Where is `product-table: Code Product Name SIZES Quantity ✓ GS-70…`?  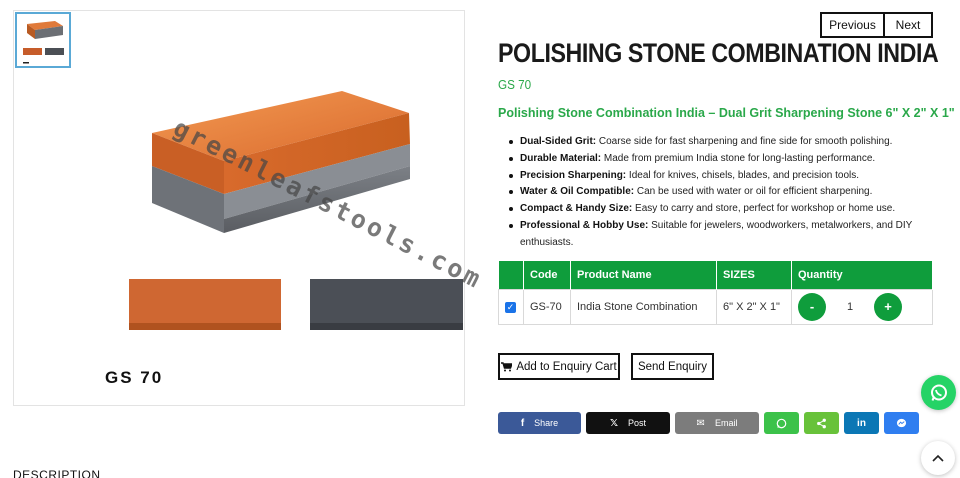 product-table: Code Product Name SIZES Quantity ✓ GS-70… is located at coordinates (715, 293).